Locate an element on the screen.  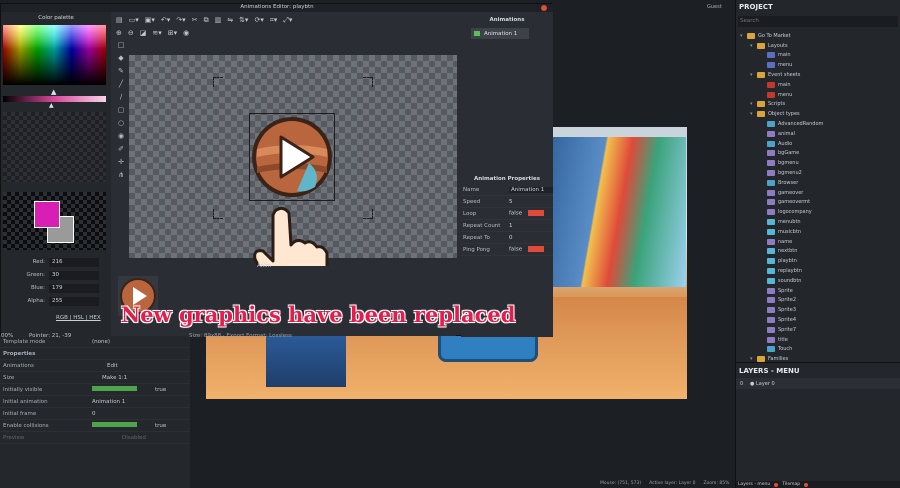
project-tree-item: bgmenu2 is located at coordinates (818, 173).